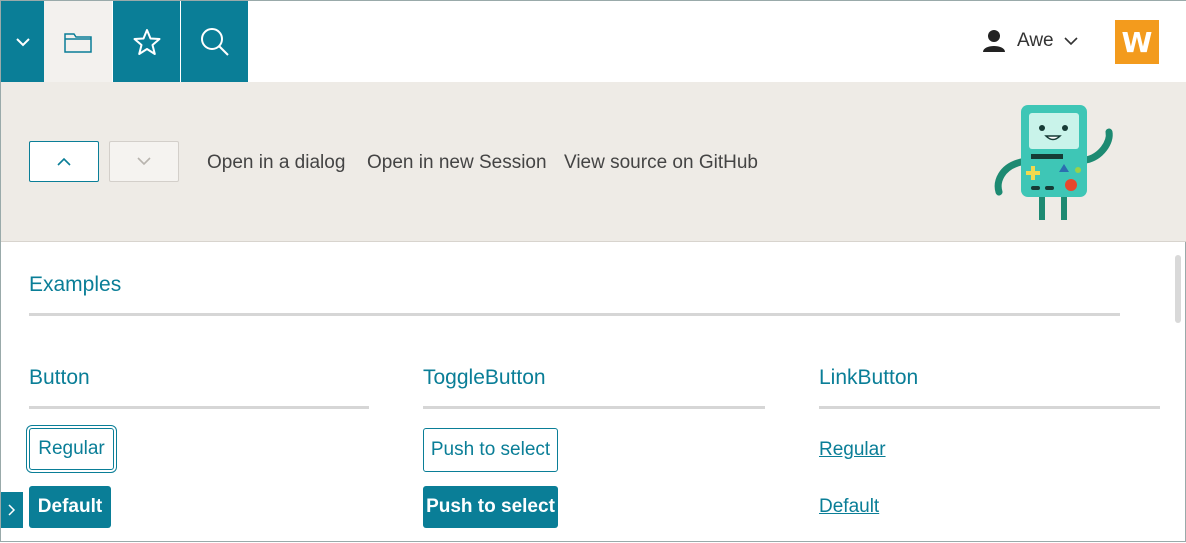 Image resolution: width=1186 pixels, height=543 pixels. What do you see at coordinates (574, 314) in the screenshot?
I see `section-divider` at bounding box center [574, 314].